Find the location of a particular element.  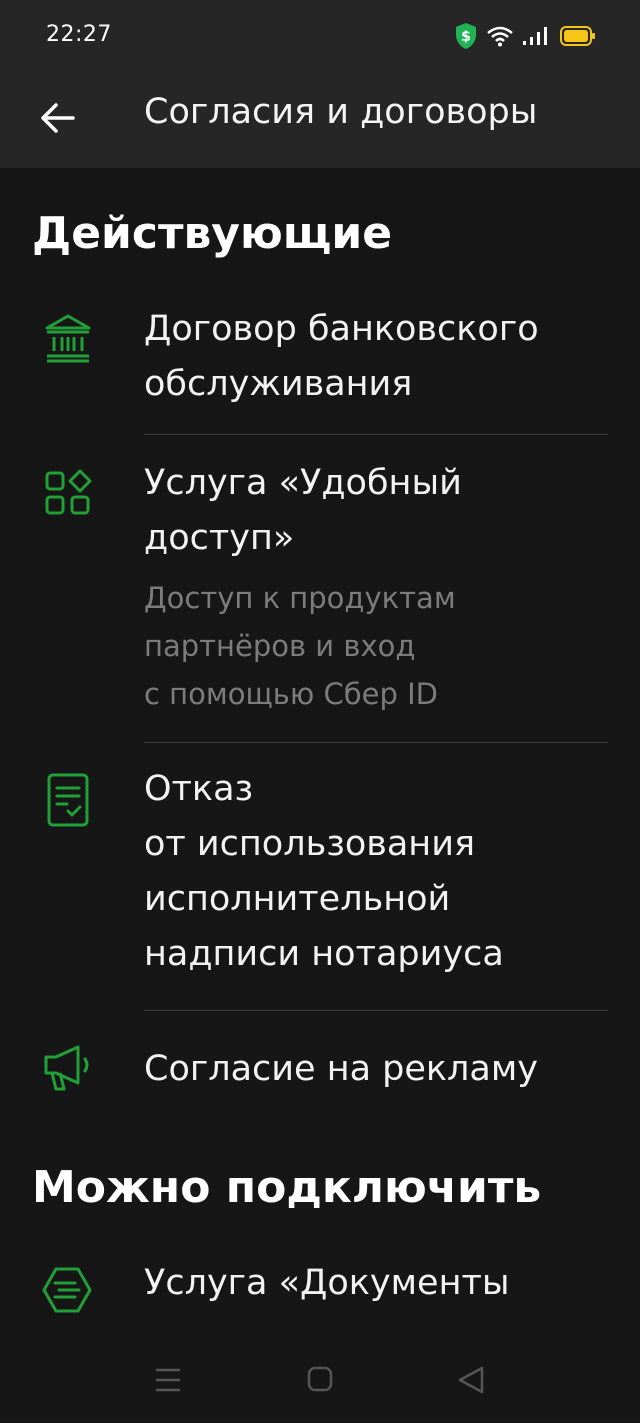

section-title-available: Можно подключить is located at coordinates (287, 1187).